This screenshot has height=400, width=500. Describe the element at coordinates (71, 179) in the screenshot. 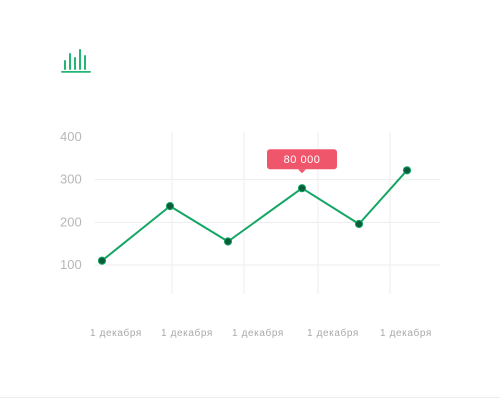

I see `y-tick-label: 300` at that location.